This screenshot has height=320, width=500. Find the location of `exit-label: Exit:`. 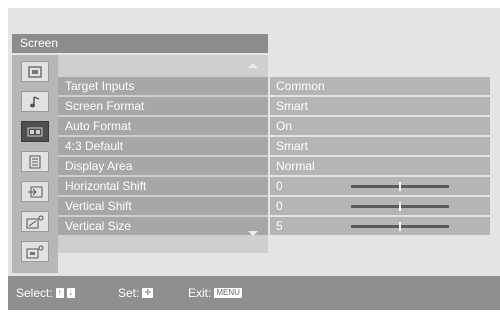

exit-label: Exit: is located at coordinates (200, 293).